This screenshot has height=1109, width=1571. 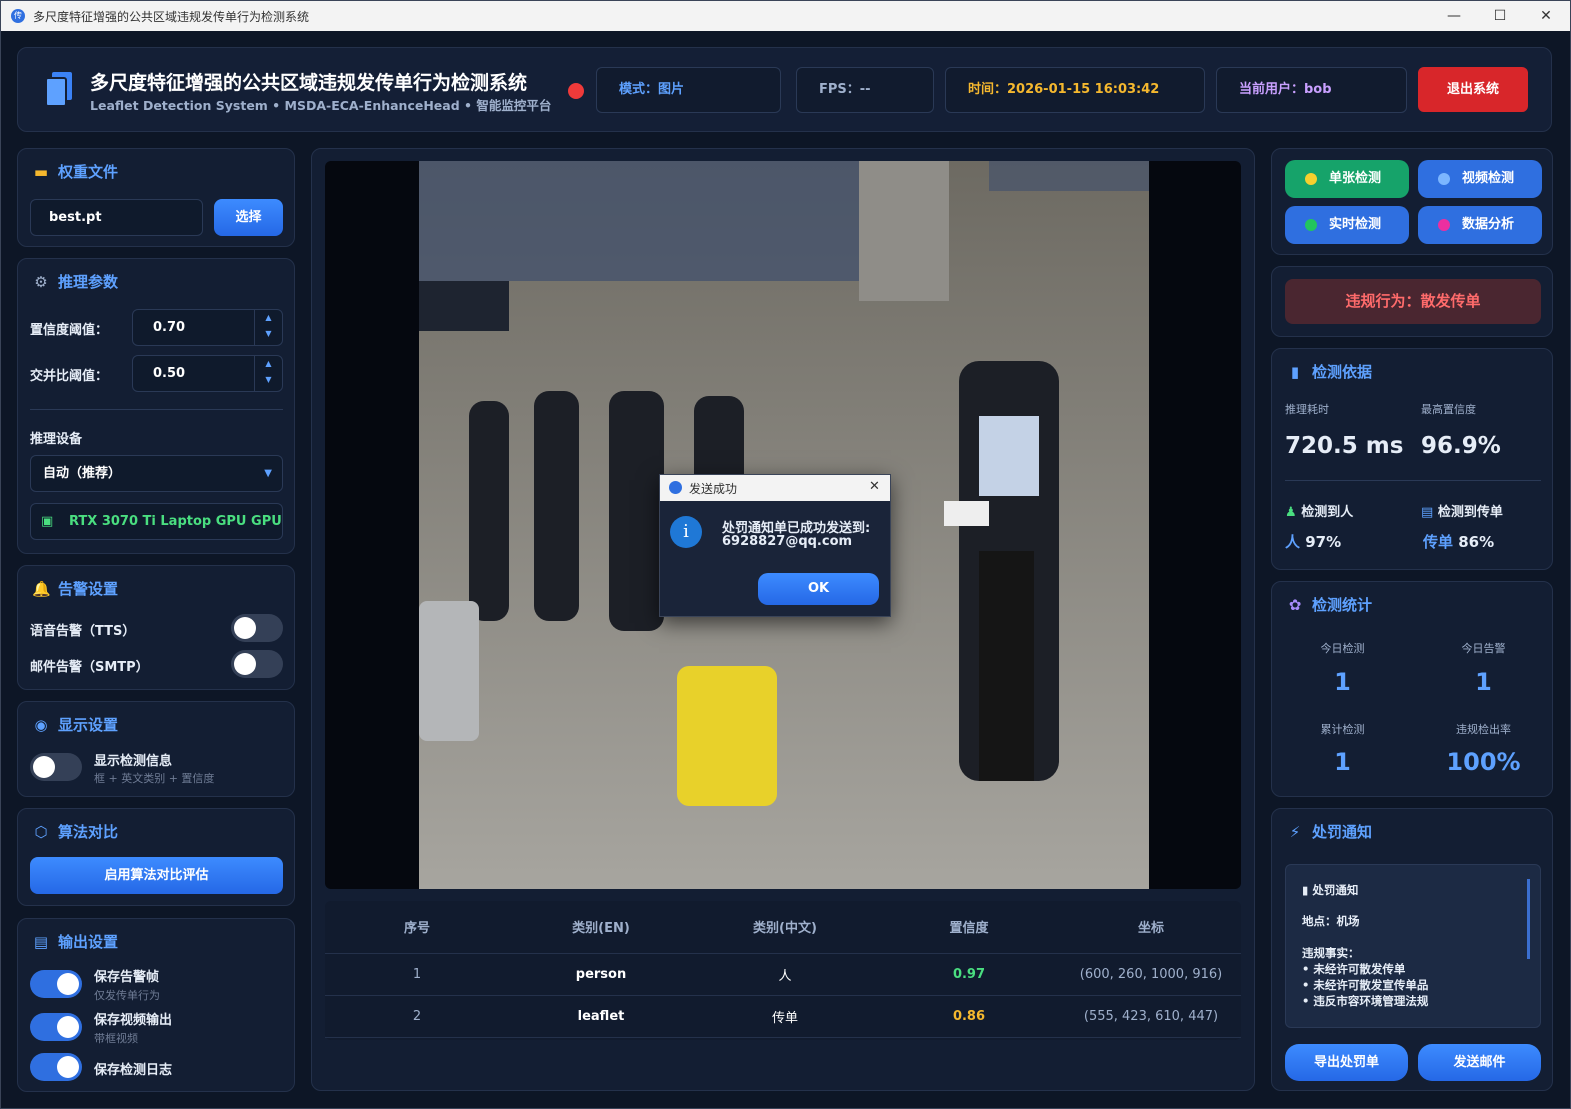 I want to click on dialog-title: 发送成功, so click(x=713, y=489).